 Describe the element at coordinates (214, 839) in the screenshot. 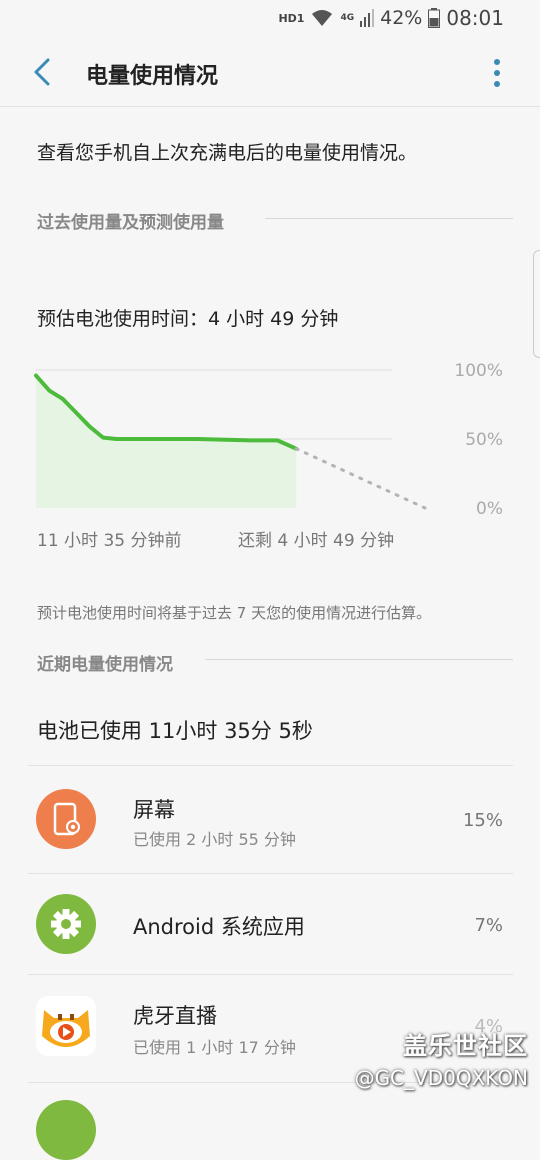

I see `app-usage: 已使用 2 小时 55 分钟` at that location.